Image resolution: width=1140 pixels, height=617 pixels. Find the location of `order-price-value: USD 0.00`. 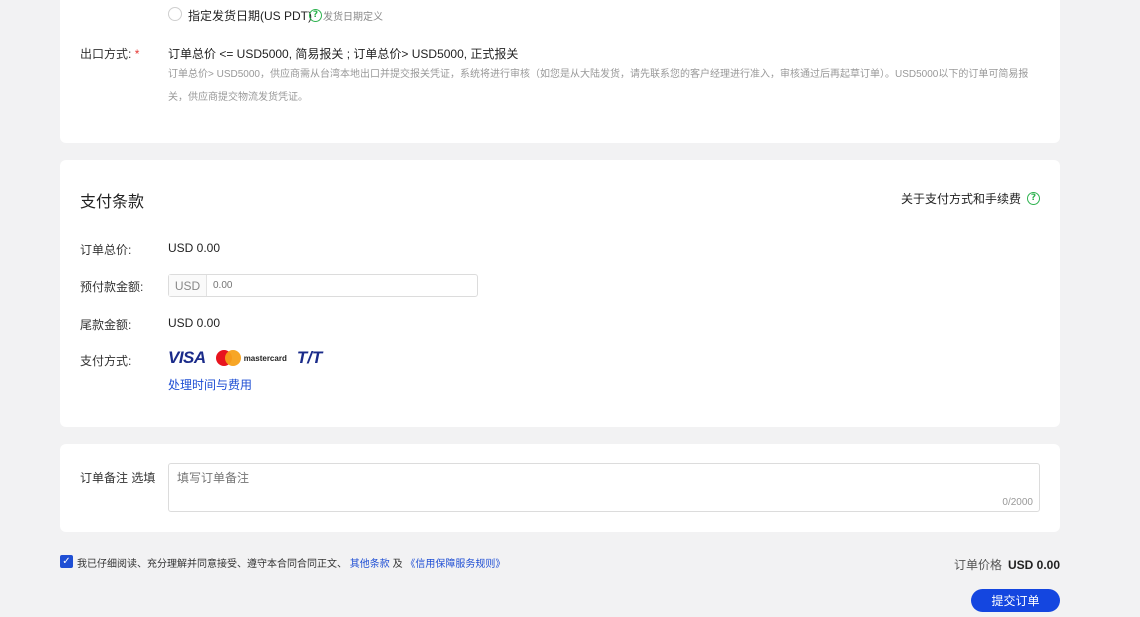

order-price-value: USD 0.00 is located at coordinates (1033, 564).